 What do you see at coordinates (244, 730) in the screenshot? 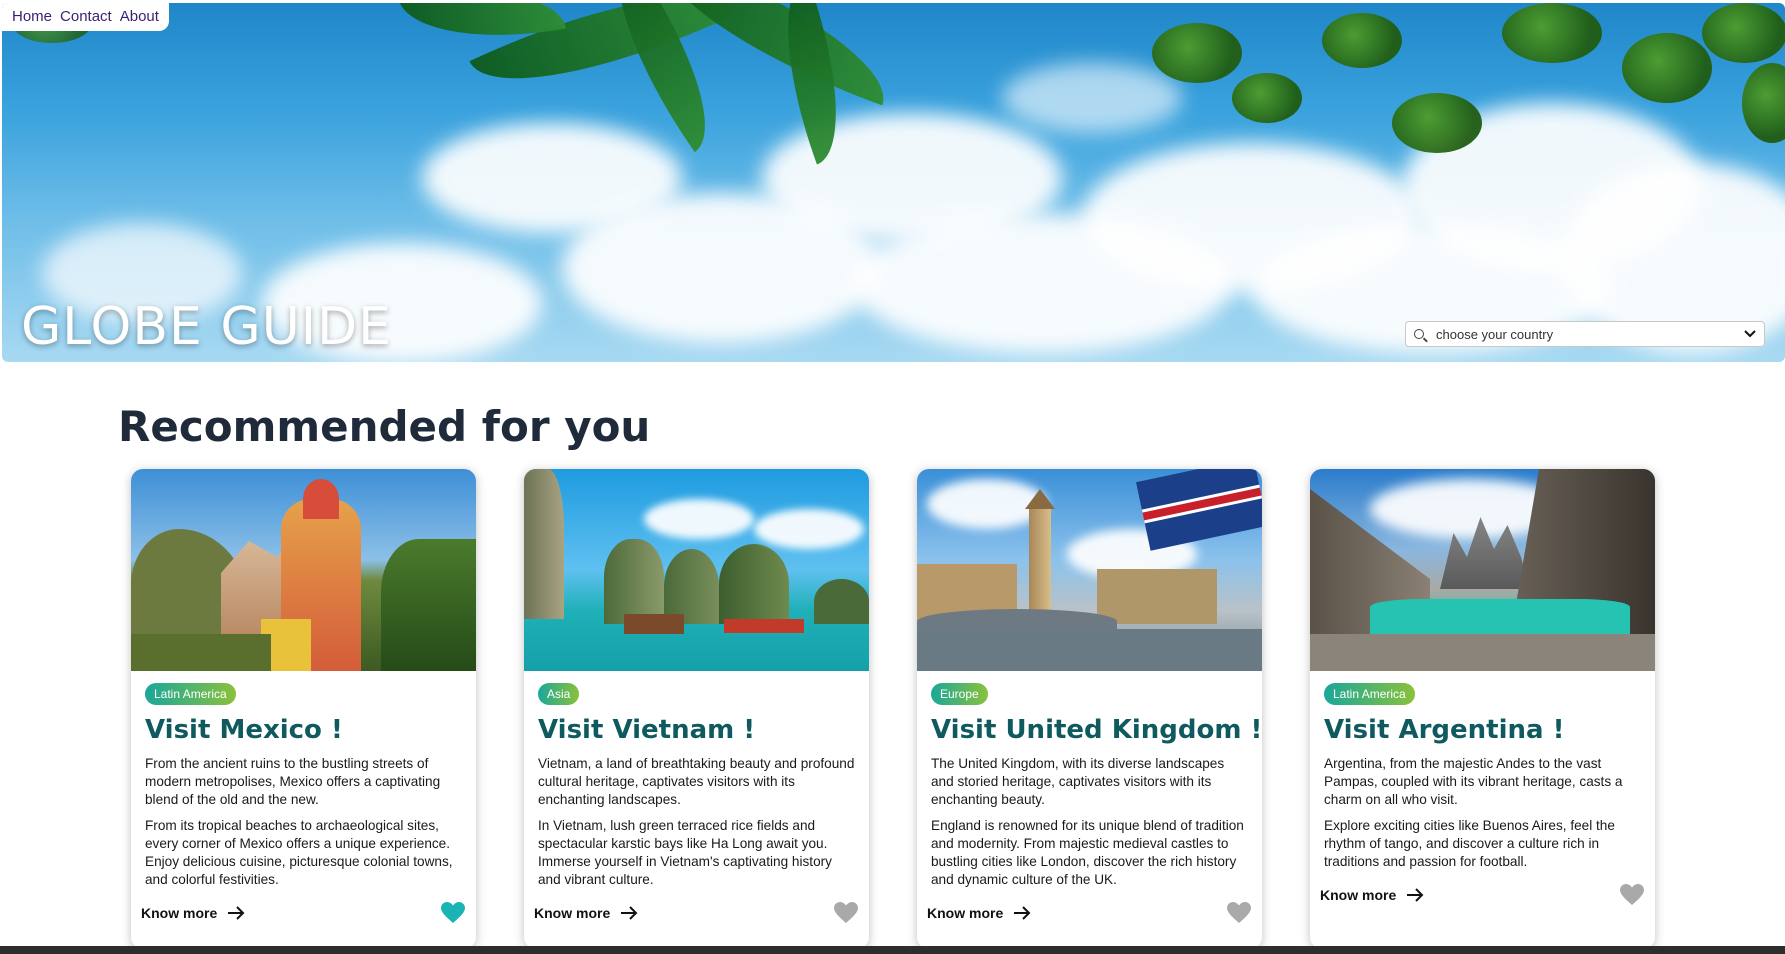
I see `card-title: Visit Mexico !` at bounding box center [244, 730].